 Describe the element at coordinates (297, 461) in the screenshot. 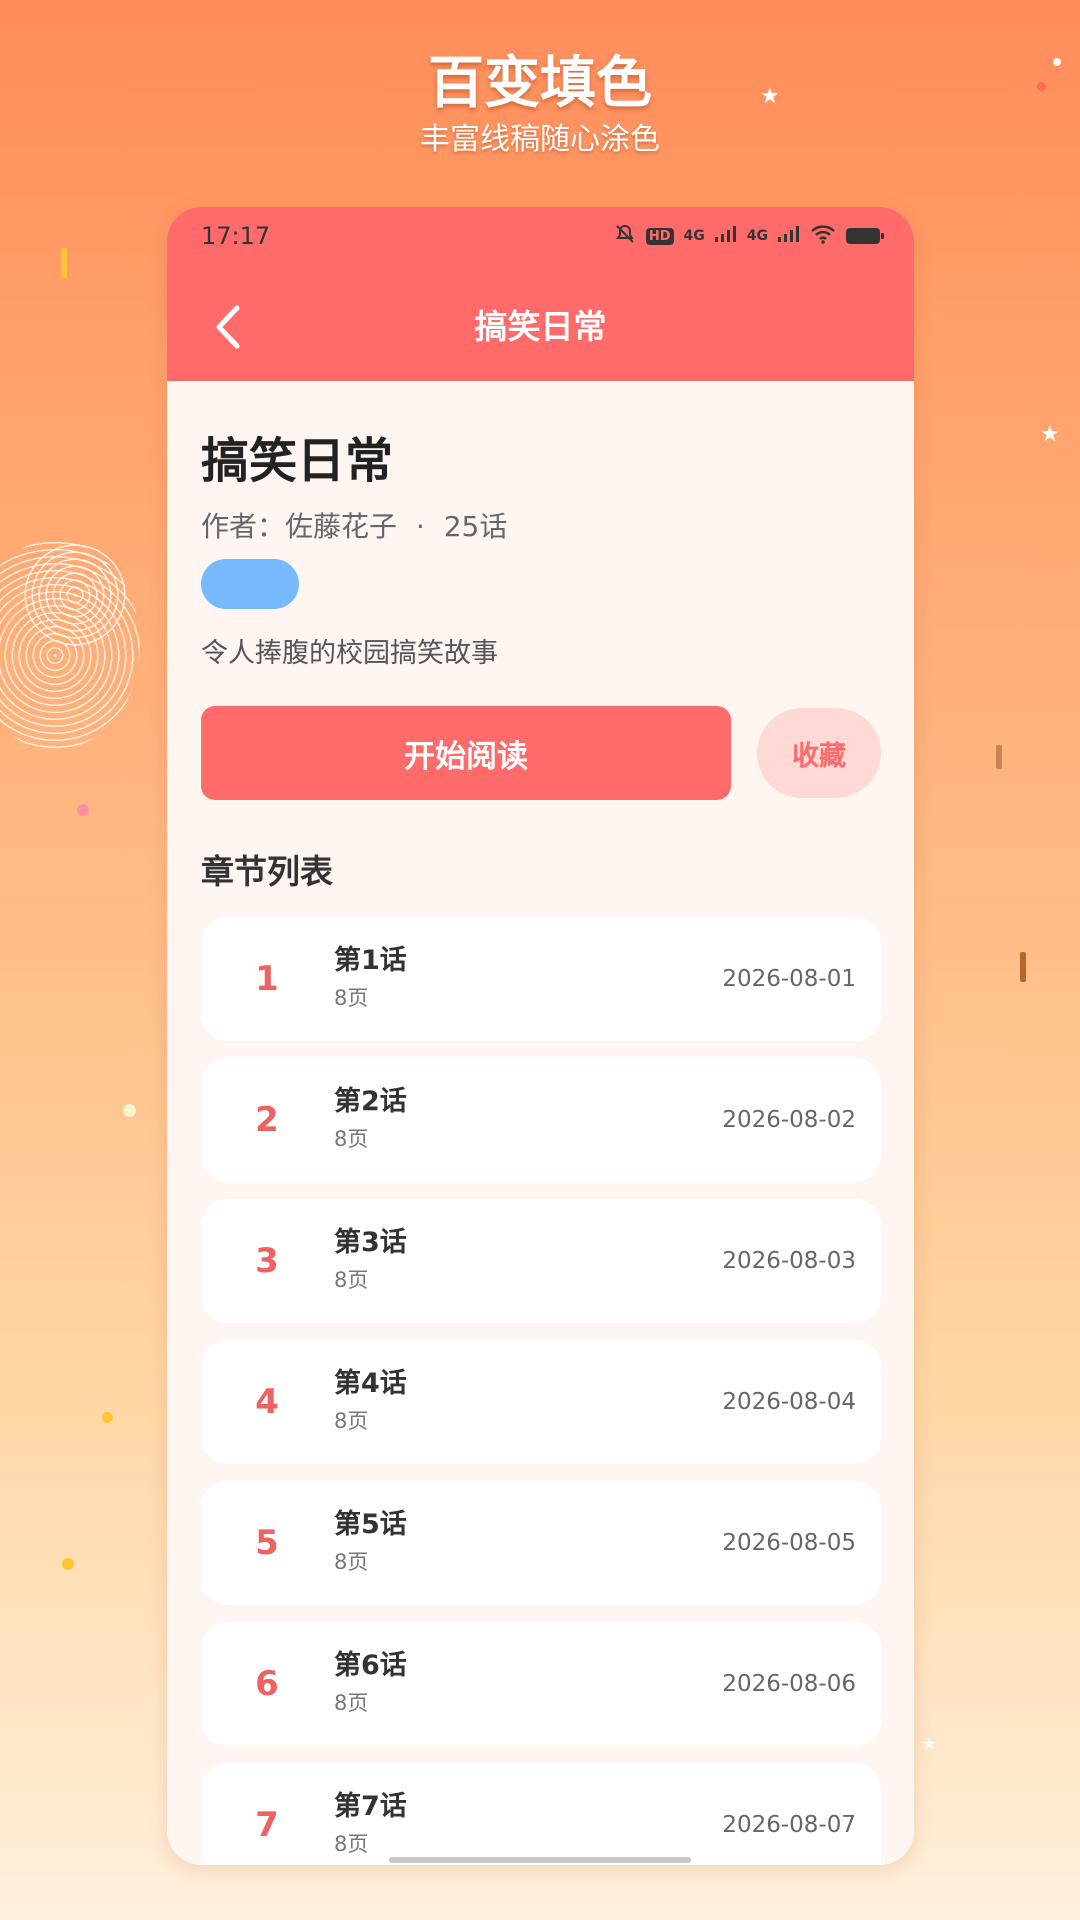

I see `book-title: 搞笑日常` at that location.